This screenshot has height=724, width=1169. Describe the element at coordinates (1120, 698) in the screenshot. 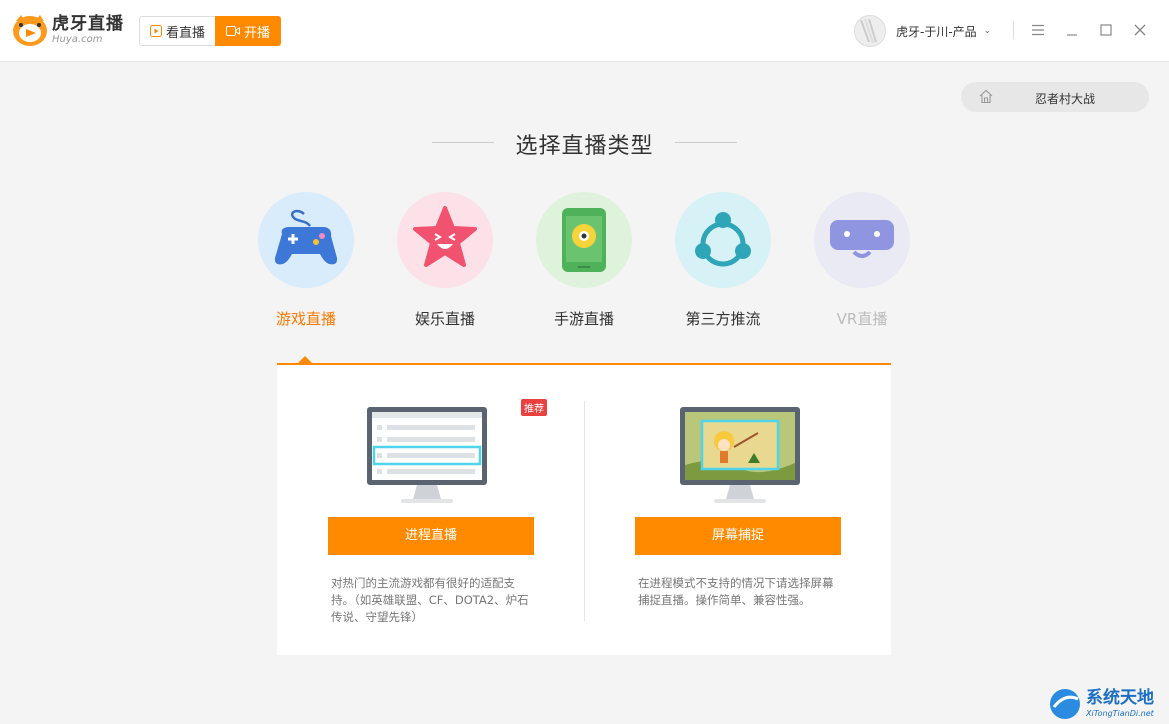

I see `watermark-title: 系统天地` at that location.